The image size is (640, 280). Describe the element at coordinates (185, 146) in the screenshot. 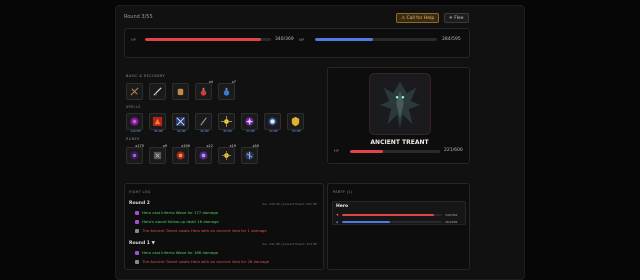

I see `rune-count: x190` at that location.